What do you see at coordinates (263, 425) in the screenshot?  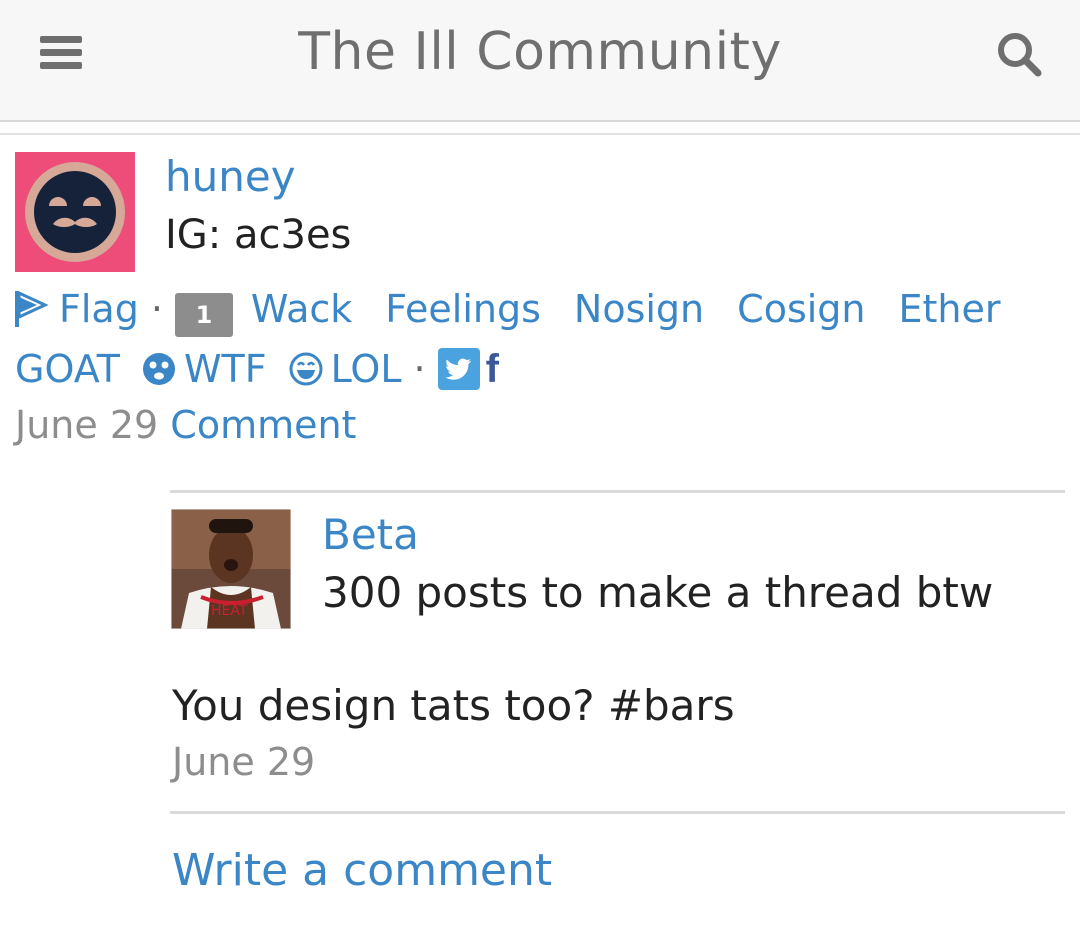 I see `comment-link: Comment` at bounding box center [263, 425].